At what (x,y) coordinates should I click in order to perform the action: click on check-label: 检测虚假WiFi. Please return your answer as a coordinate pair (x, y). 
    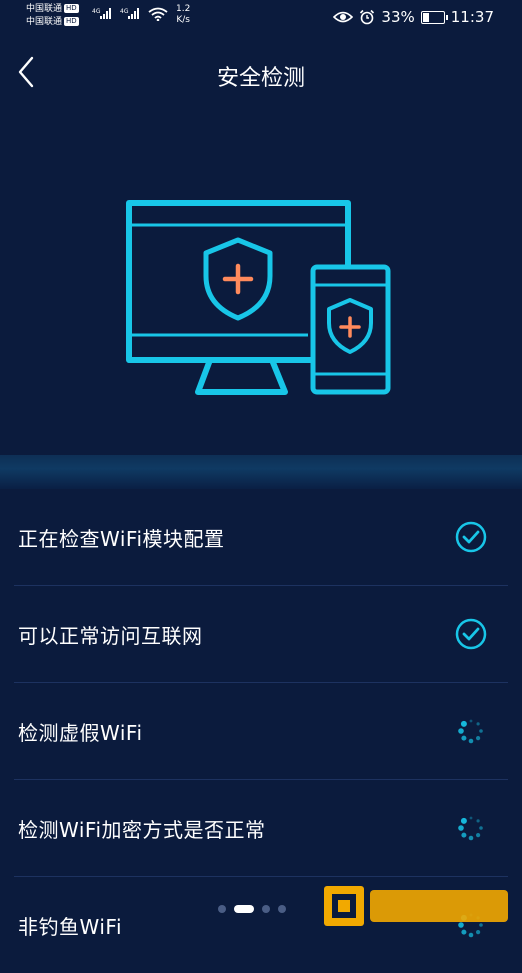
    Looking at the image, I should click on (80, 733).